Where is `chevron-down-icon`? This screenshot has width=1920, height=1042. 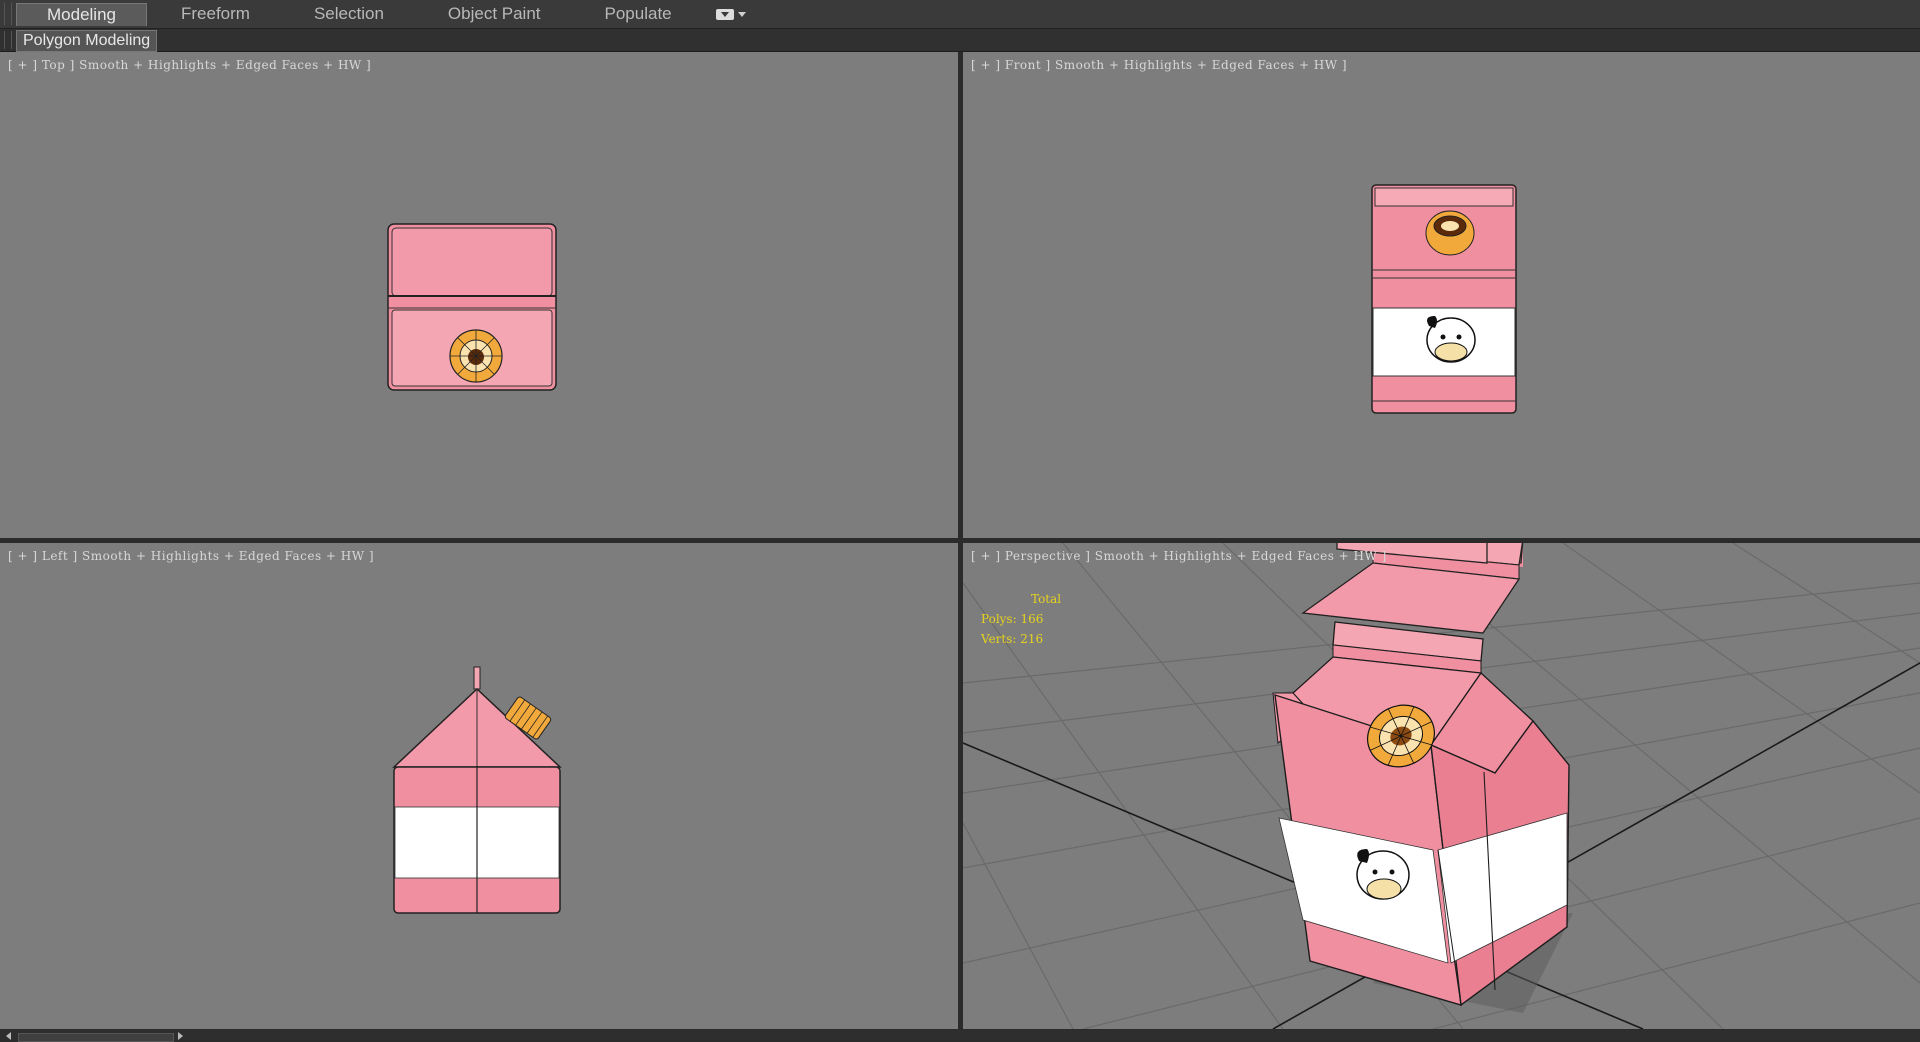 chevron-down-icon is located at coordinates (741, 14).